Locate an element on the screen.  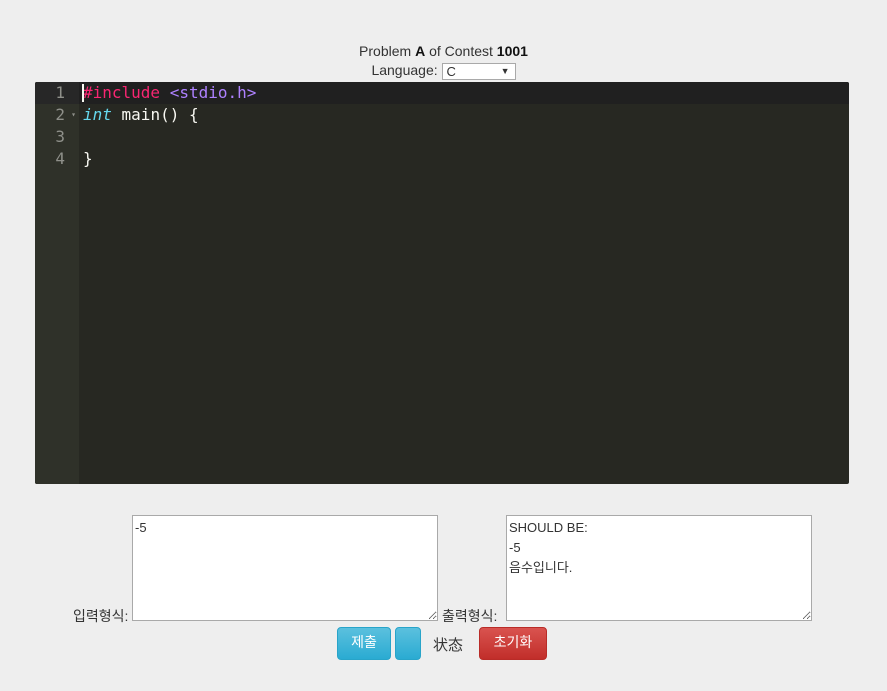
status-label: 状态 is located at coordinates (448, 644).